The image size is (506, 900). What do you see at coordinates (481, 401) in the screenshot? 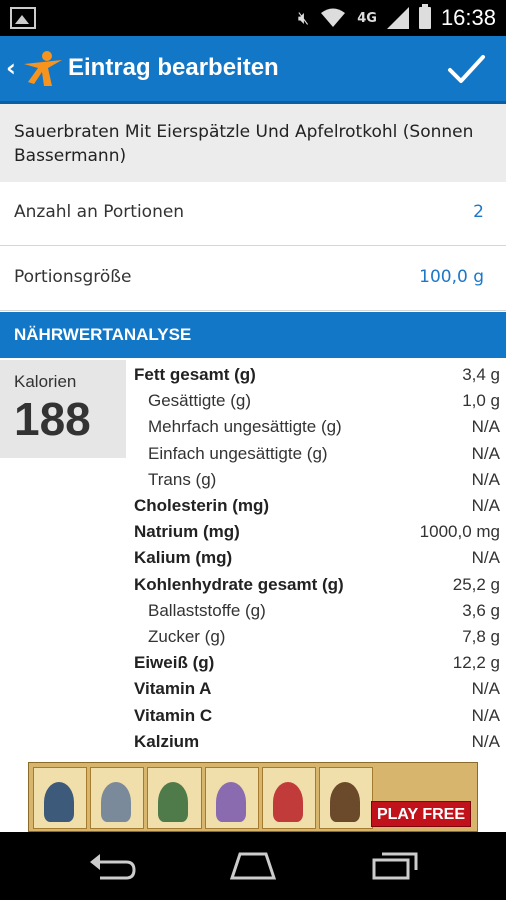
I see `nutrient-value: 1,0 g` at bounding box center [481, 401].